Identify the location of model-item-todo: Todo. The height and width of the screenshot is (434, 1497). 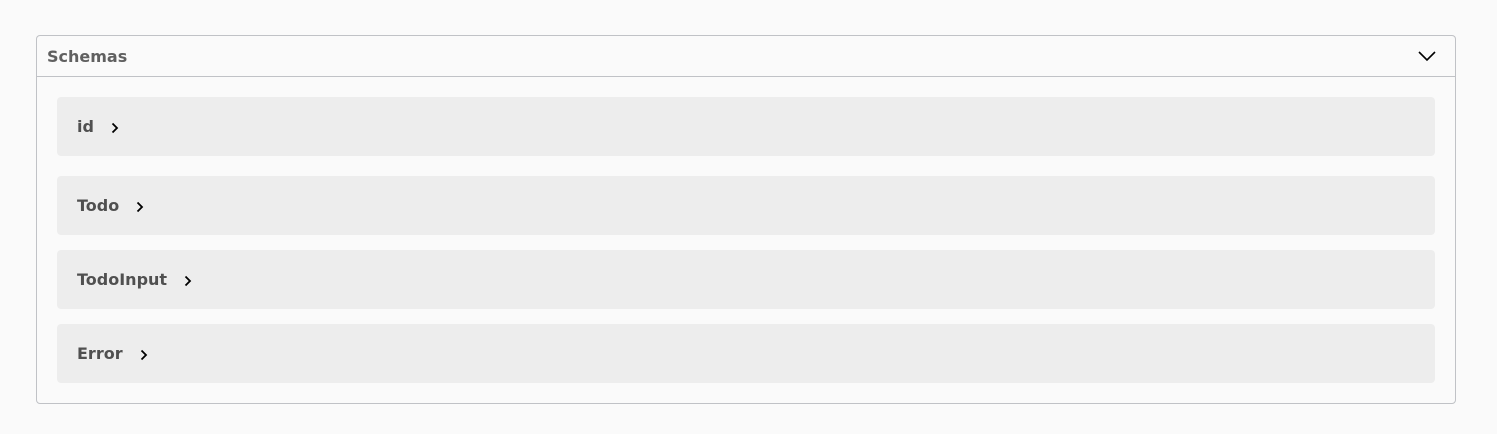
(746, 205).